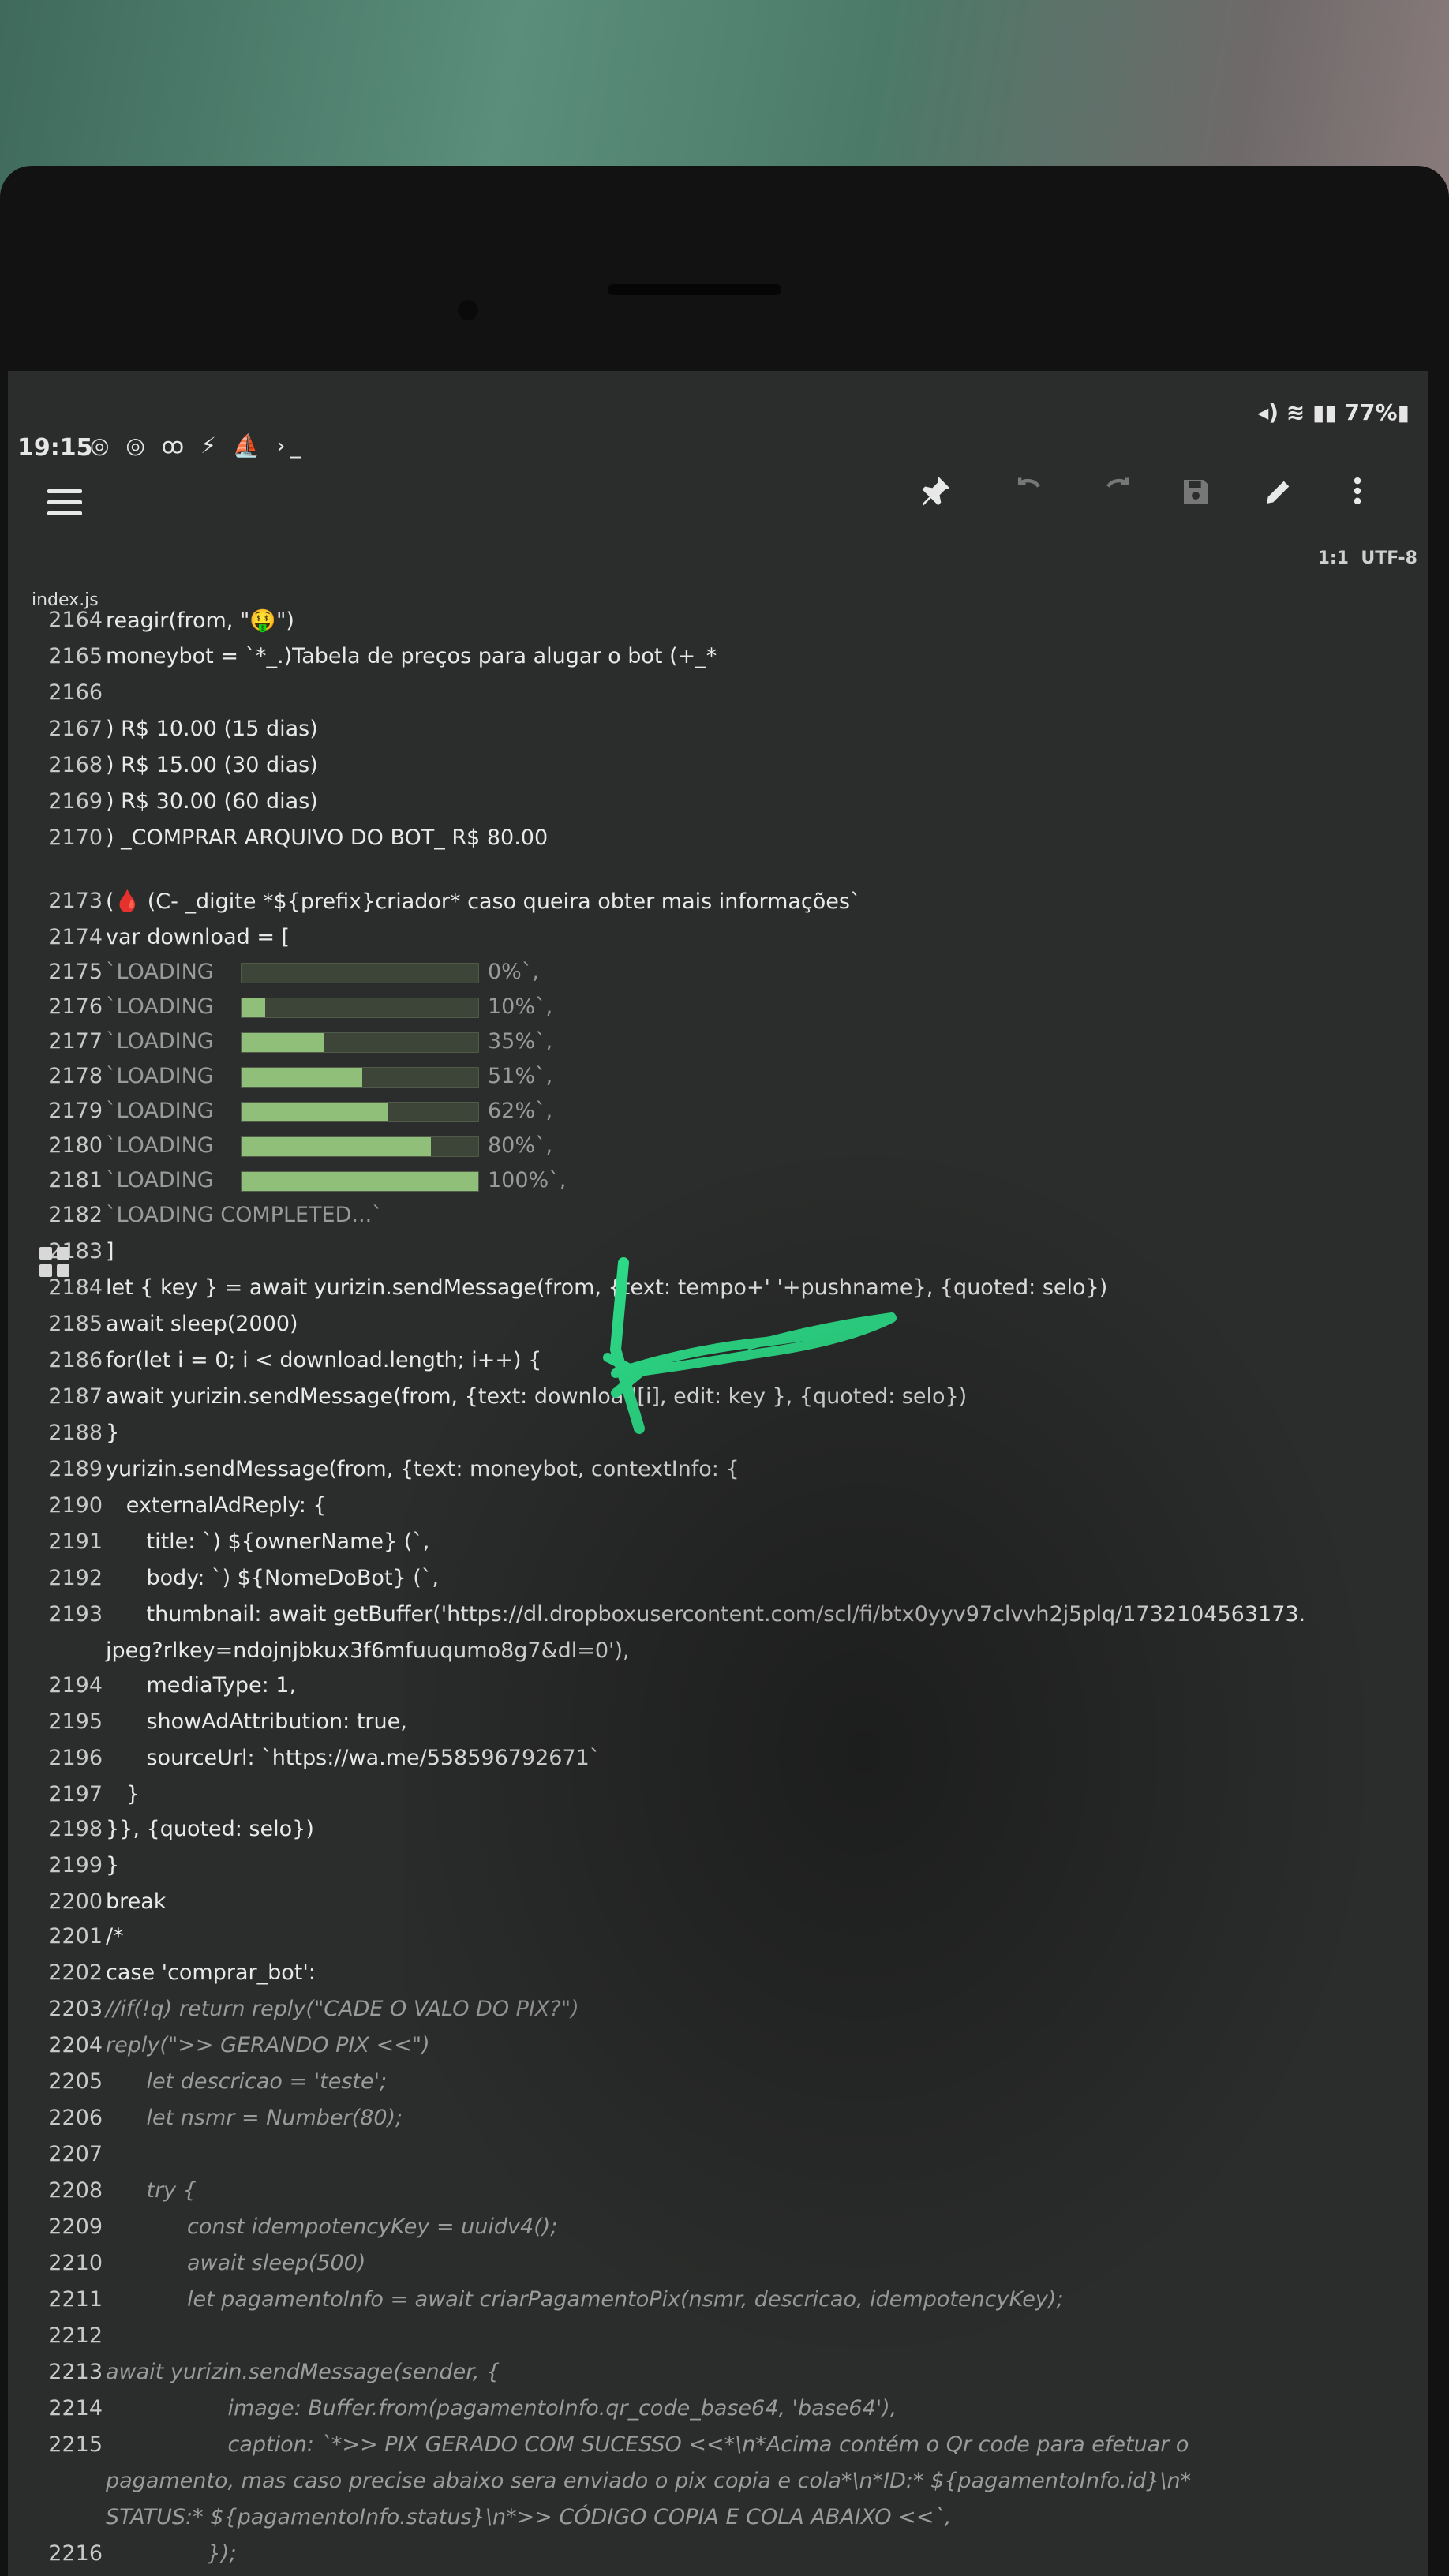  Describe the element at coordinates (1278, 497) in the screenshot. I see `edit-pencil-icon` at that location.